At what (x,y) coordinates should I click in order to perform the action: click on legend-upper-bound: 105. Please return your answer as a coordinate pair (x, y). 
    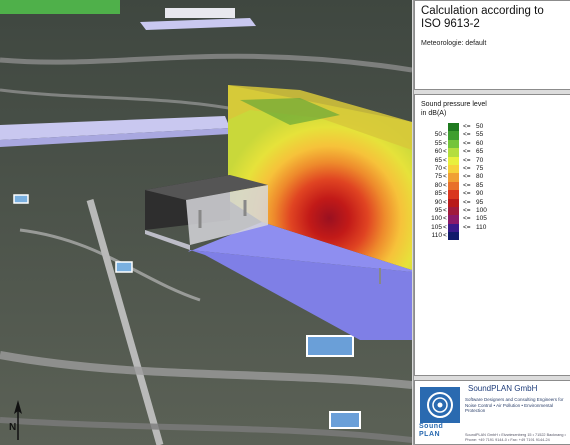
    Looking at the image, I should click on (481, 219).